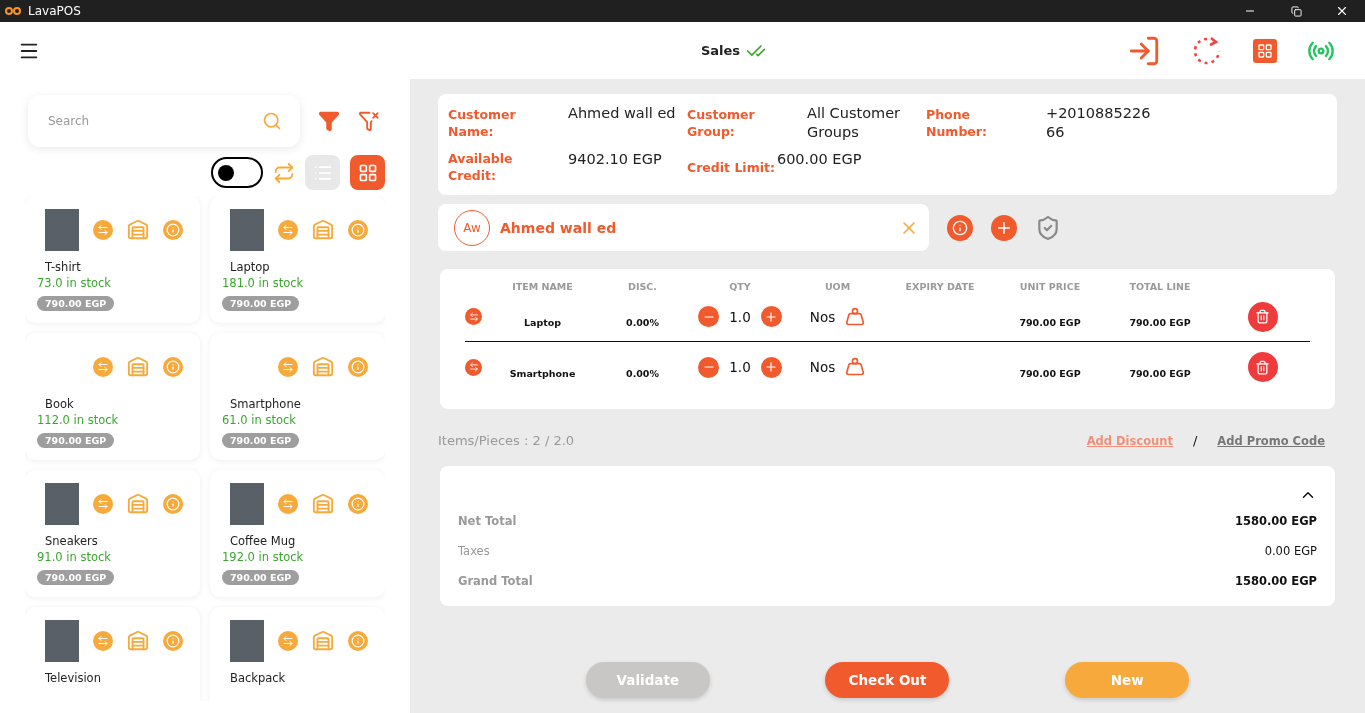 The width and height of the screenshot is (1365, 713). What do you see at coordinates (369, 121) in the screenshot?
I see `clear-filter-icon` at bounding box center [369, 121].